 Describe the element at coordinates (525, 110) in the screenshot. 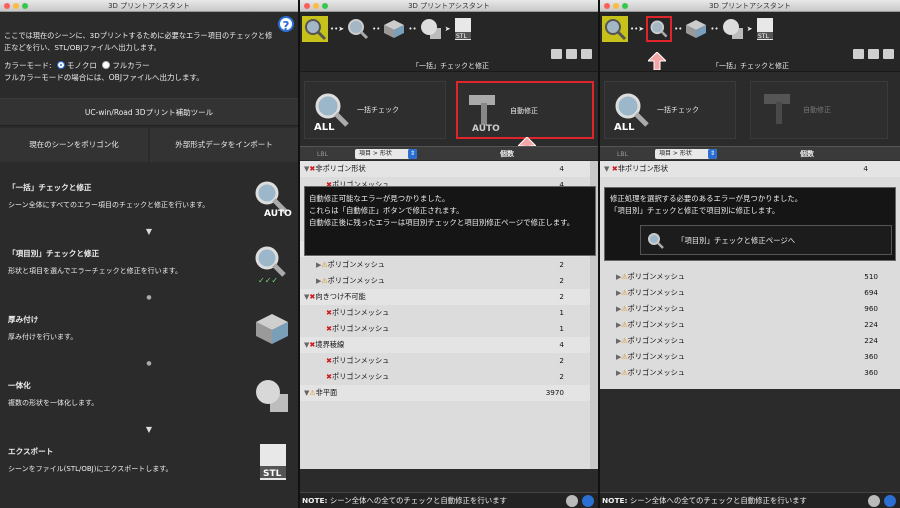

I see `auto-fix-tile: AUTO 自動修正` at that location.